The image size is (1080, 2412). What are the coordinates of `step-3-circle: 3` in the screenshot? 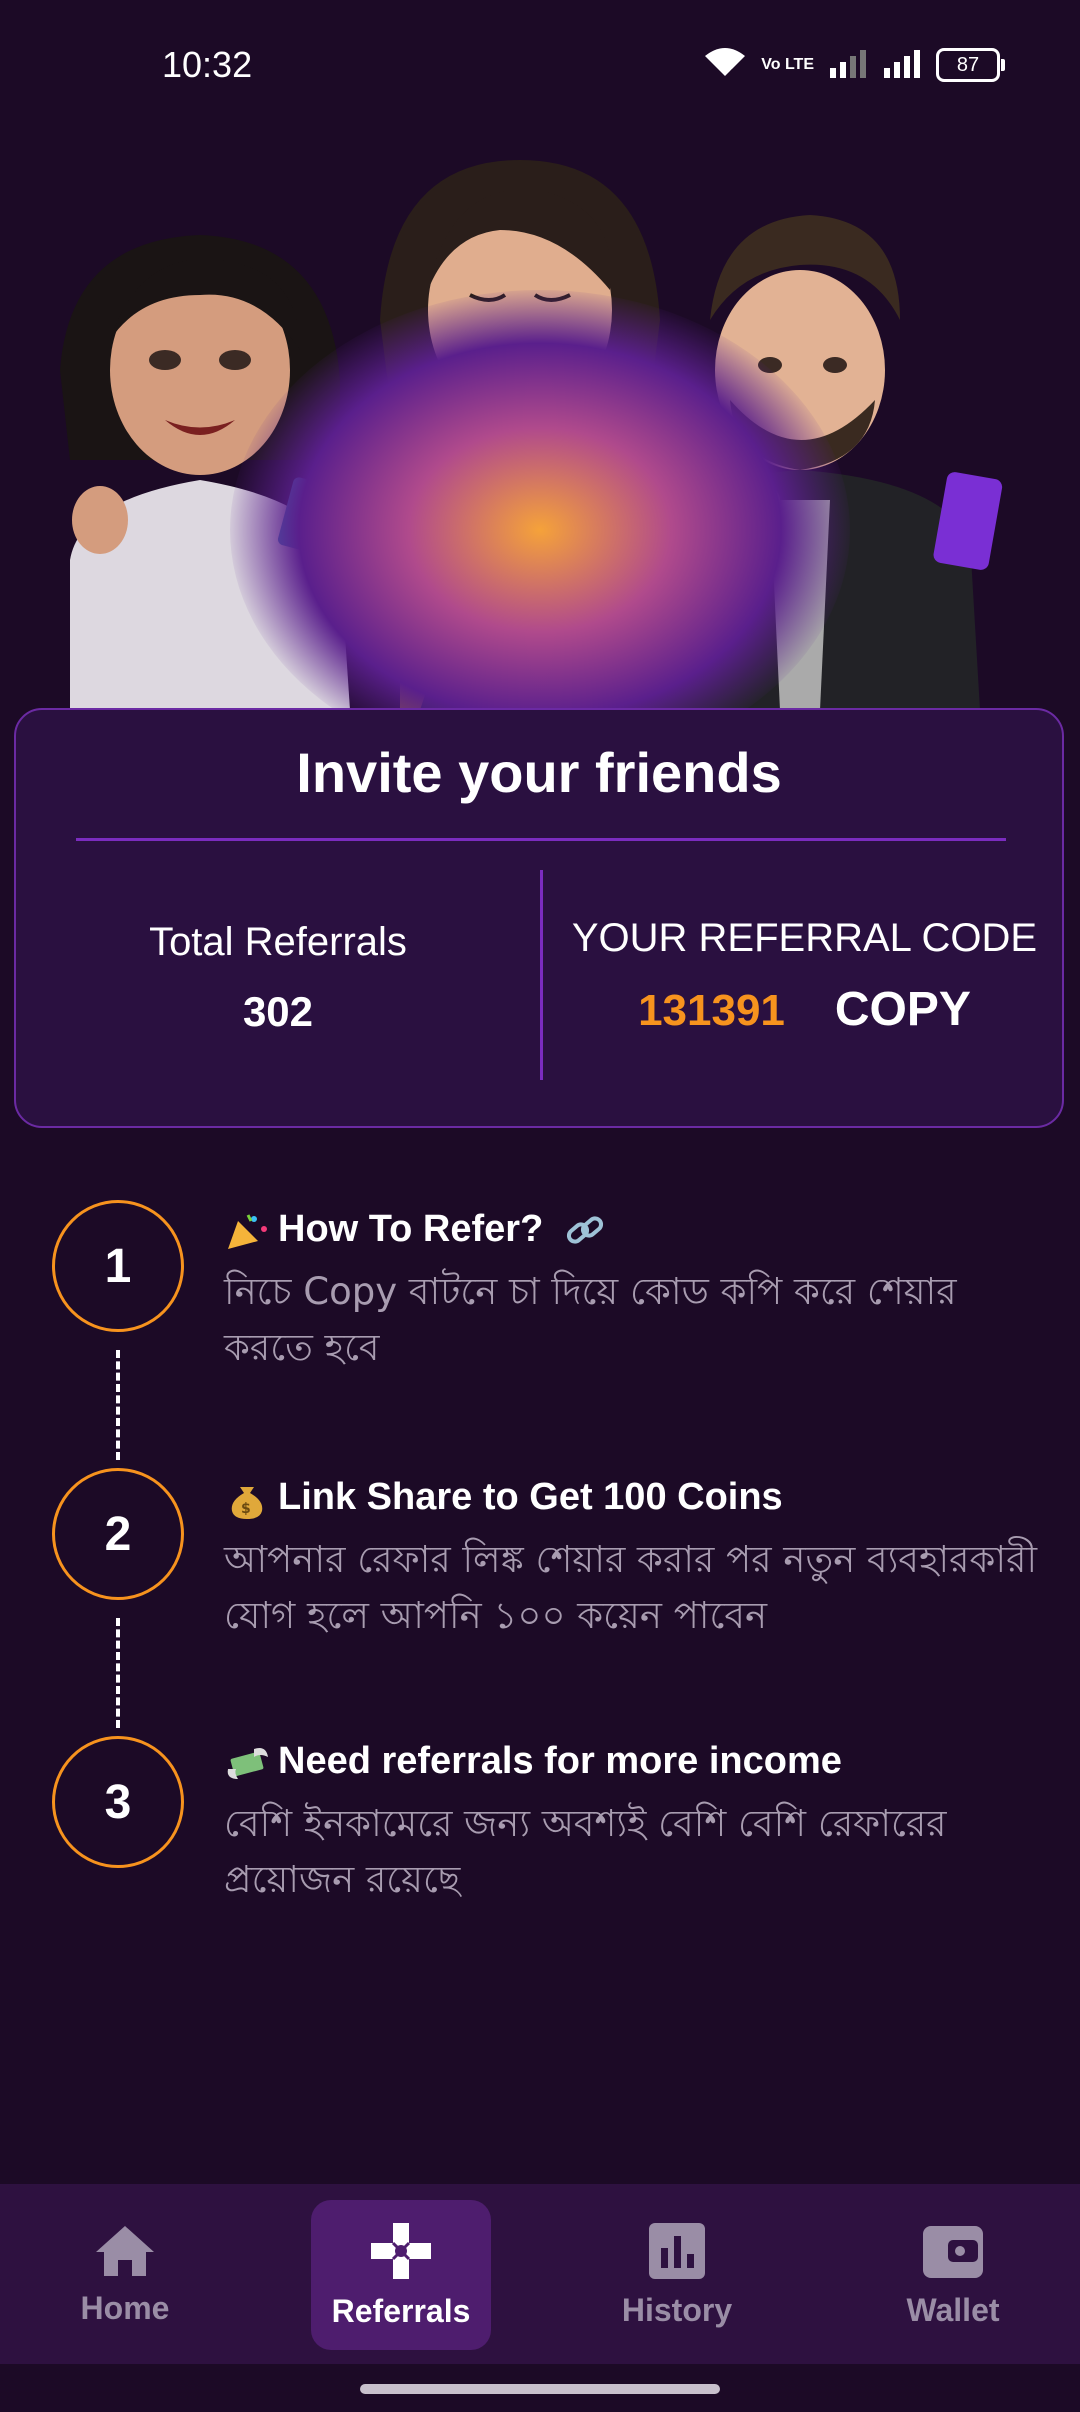 It's located at (118, 1802).